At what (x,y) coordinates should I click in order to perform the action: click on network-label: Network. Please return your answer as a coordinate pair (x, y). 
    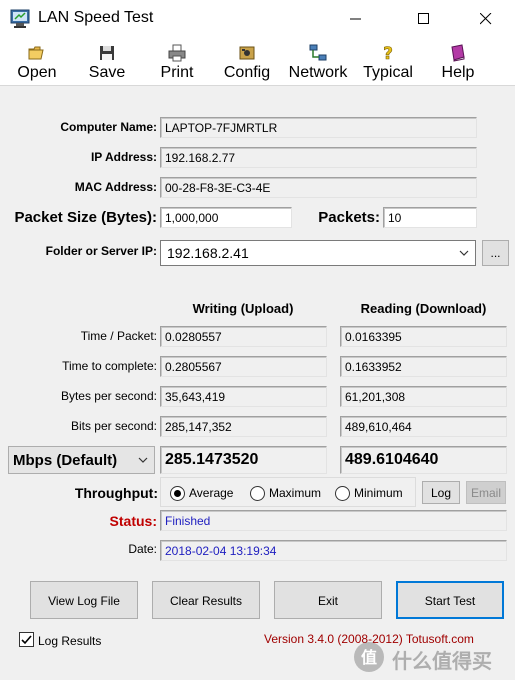
    Looking at the image, I should click on (318, 72).